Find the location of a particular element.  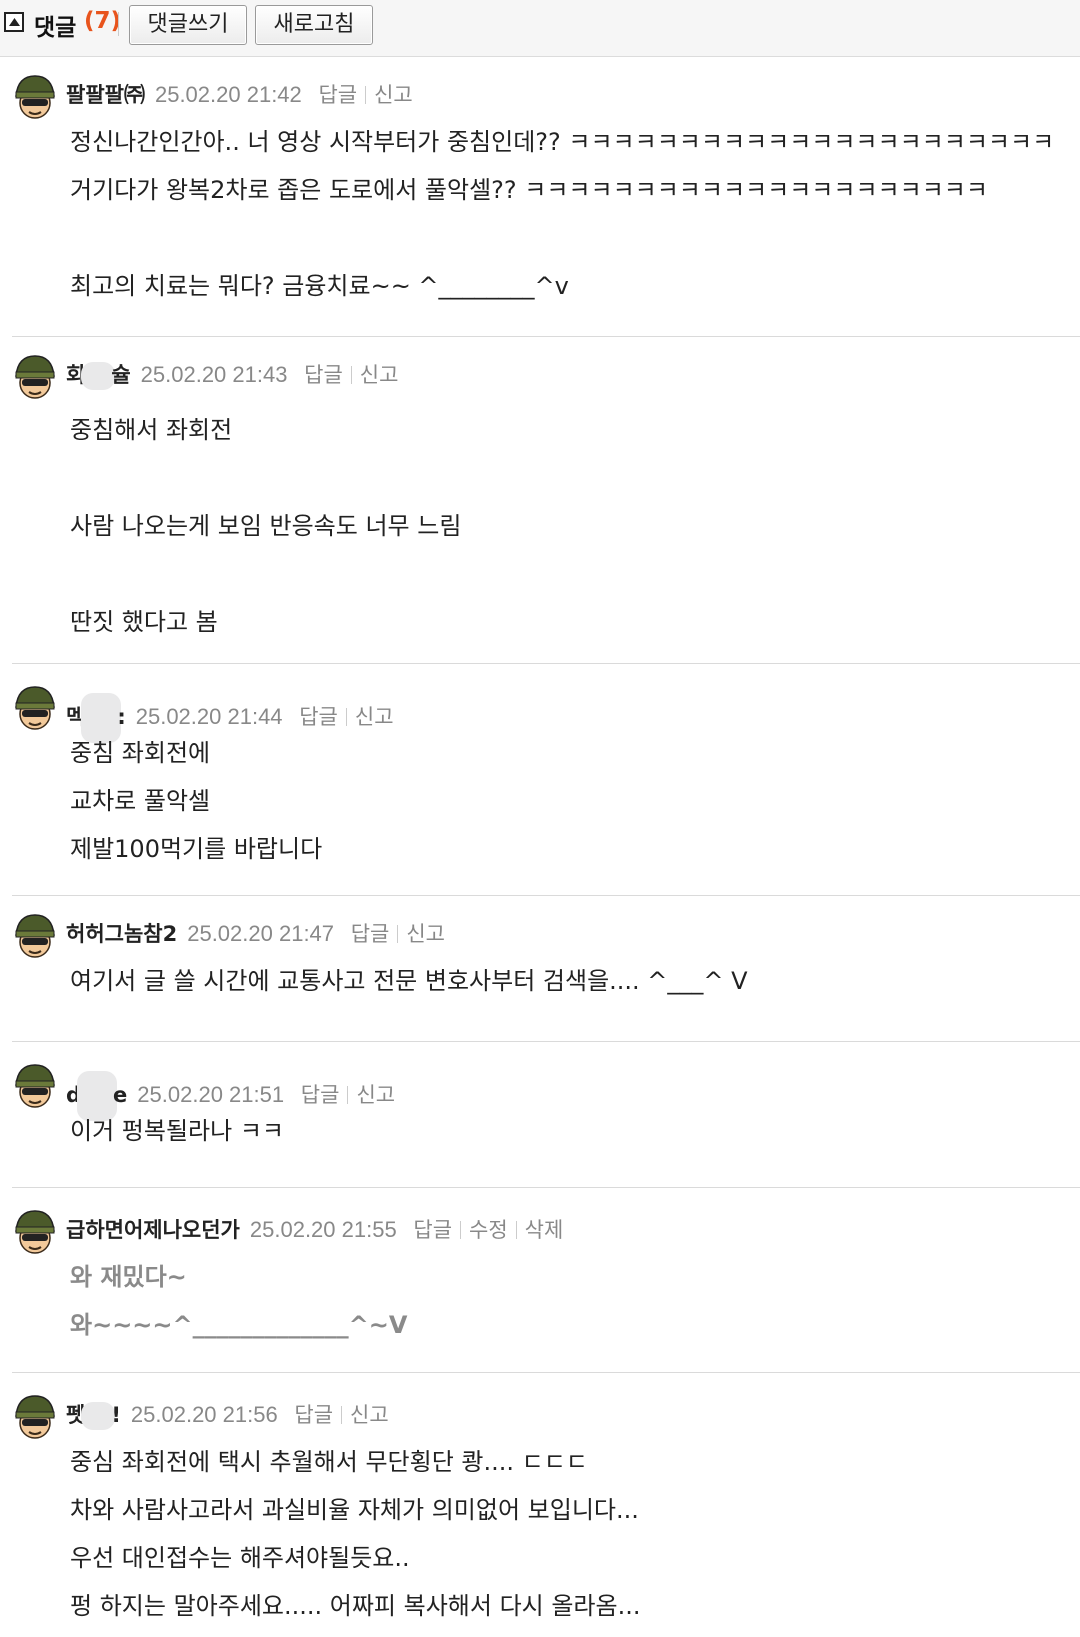

comment-body: 중침 좌회전에교차로 풀악셀제발100먹기를 바랍니다 is located at coordinates (196, 801).